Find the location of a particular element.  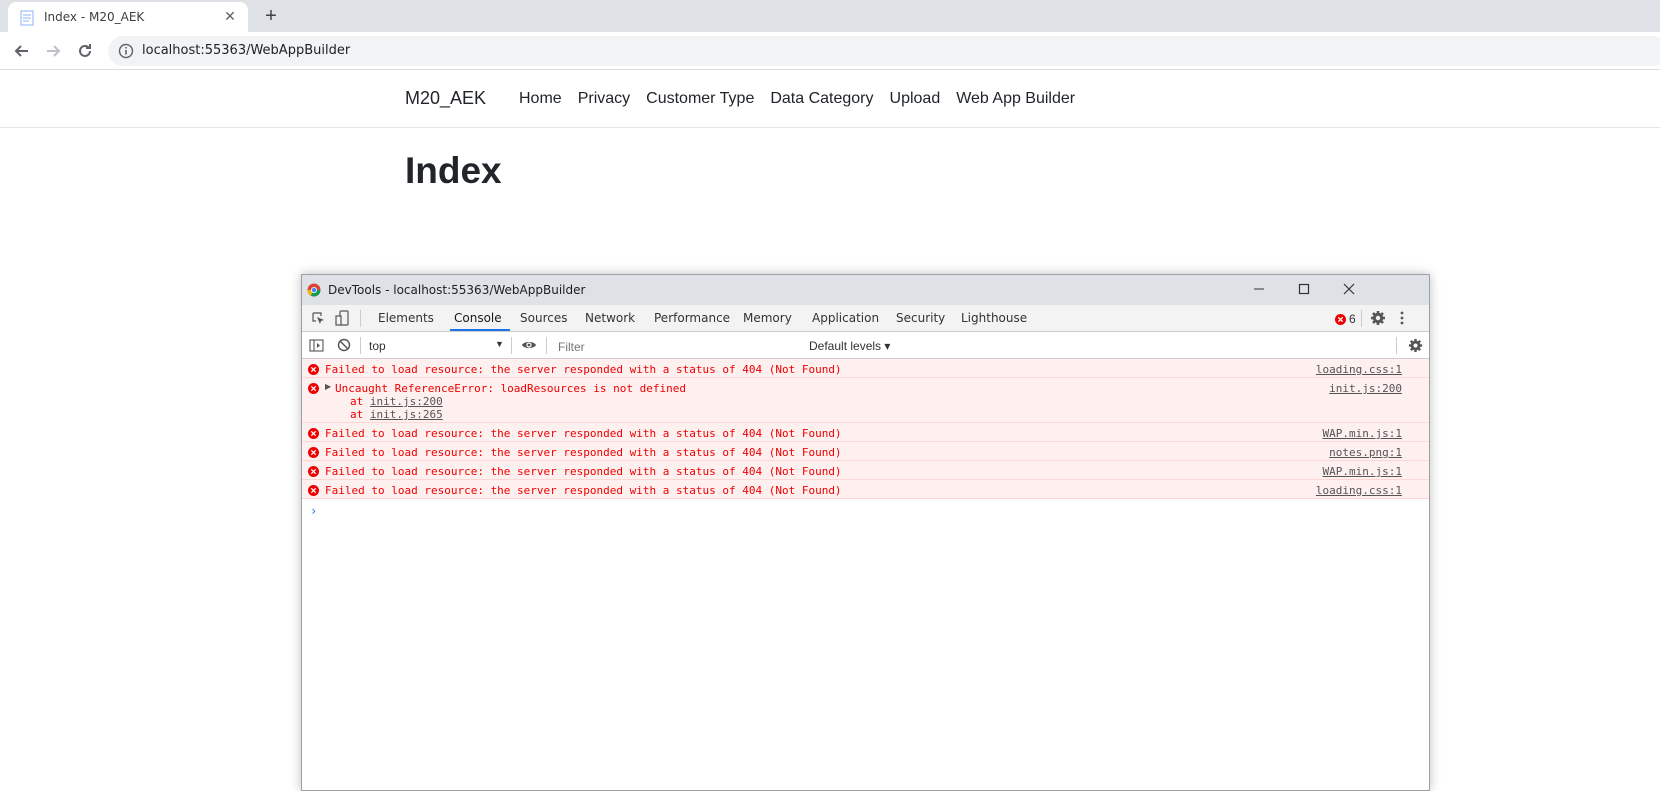

tab-sources: Sources is located at coordinates (543, 318).